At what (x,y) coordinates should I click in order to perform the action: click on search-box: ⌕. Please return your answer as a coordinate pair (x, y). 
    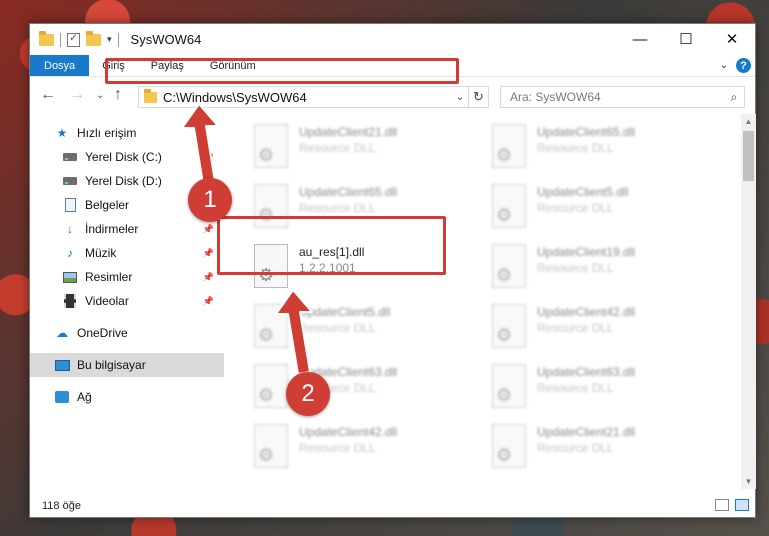
    Looking at the image, I should click on (622, 97).